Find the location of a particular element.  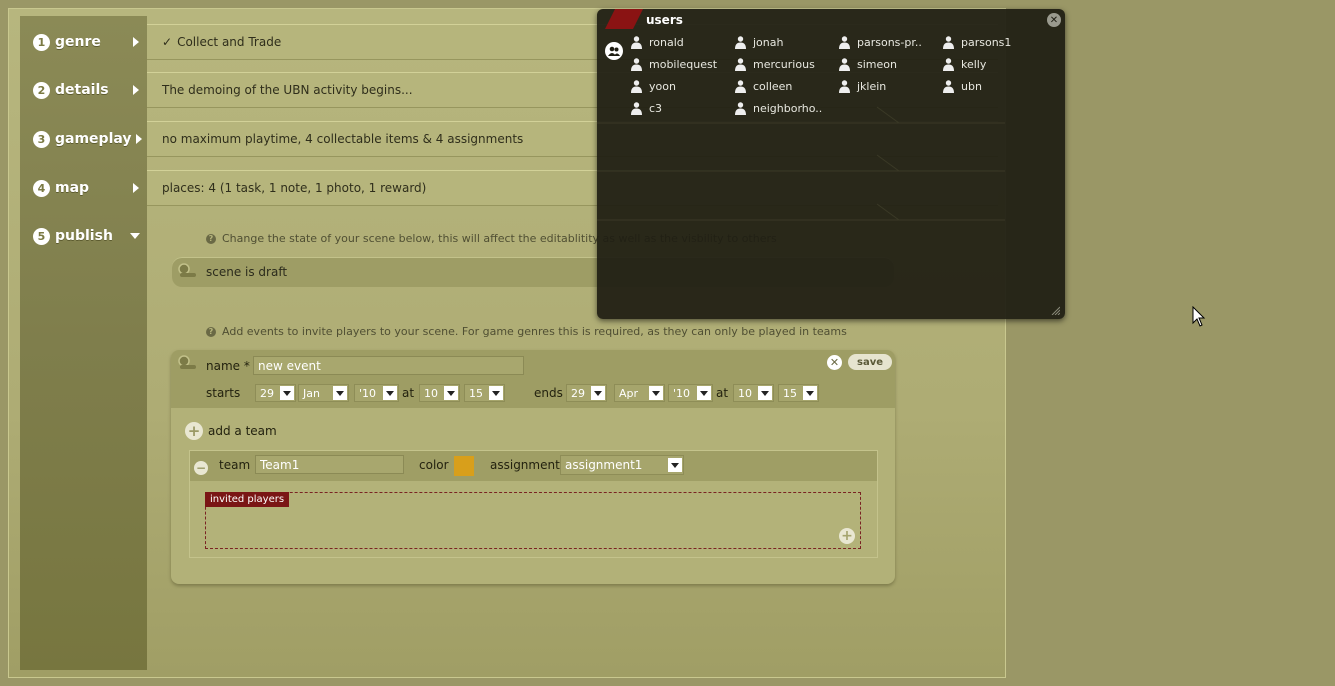

end-year-select: '10 is located at coordinates (690, 393).